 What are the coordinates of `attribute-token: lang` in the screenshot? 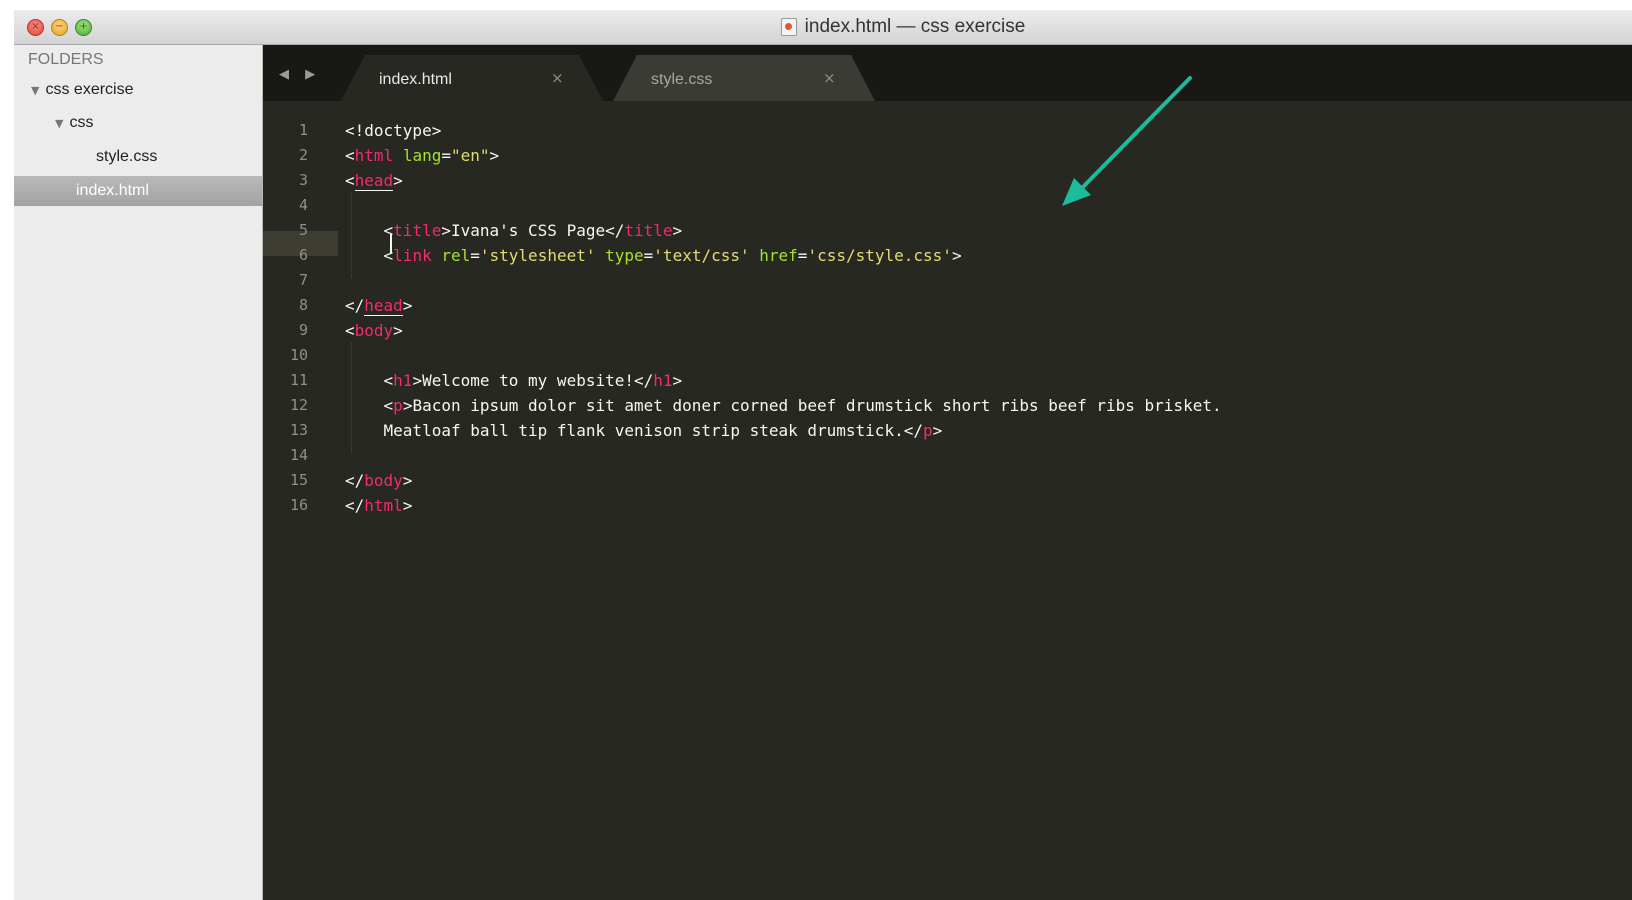 It's located at (422, 155).